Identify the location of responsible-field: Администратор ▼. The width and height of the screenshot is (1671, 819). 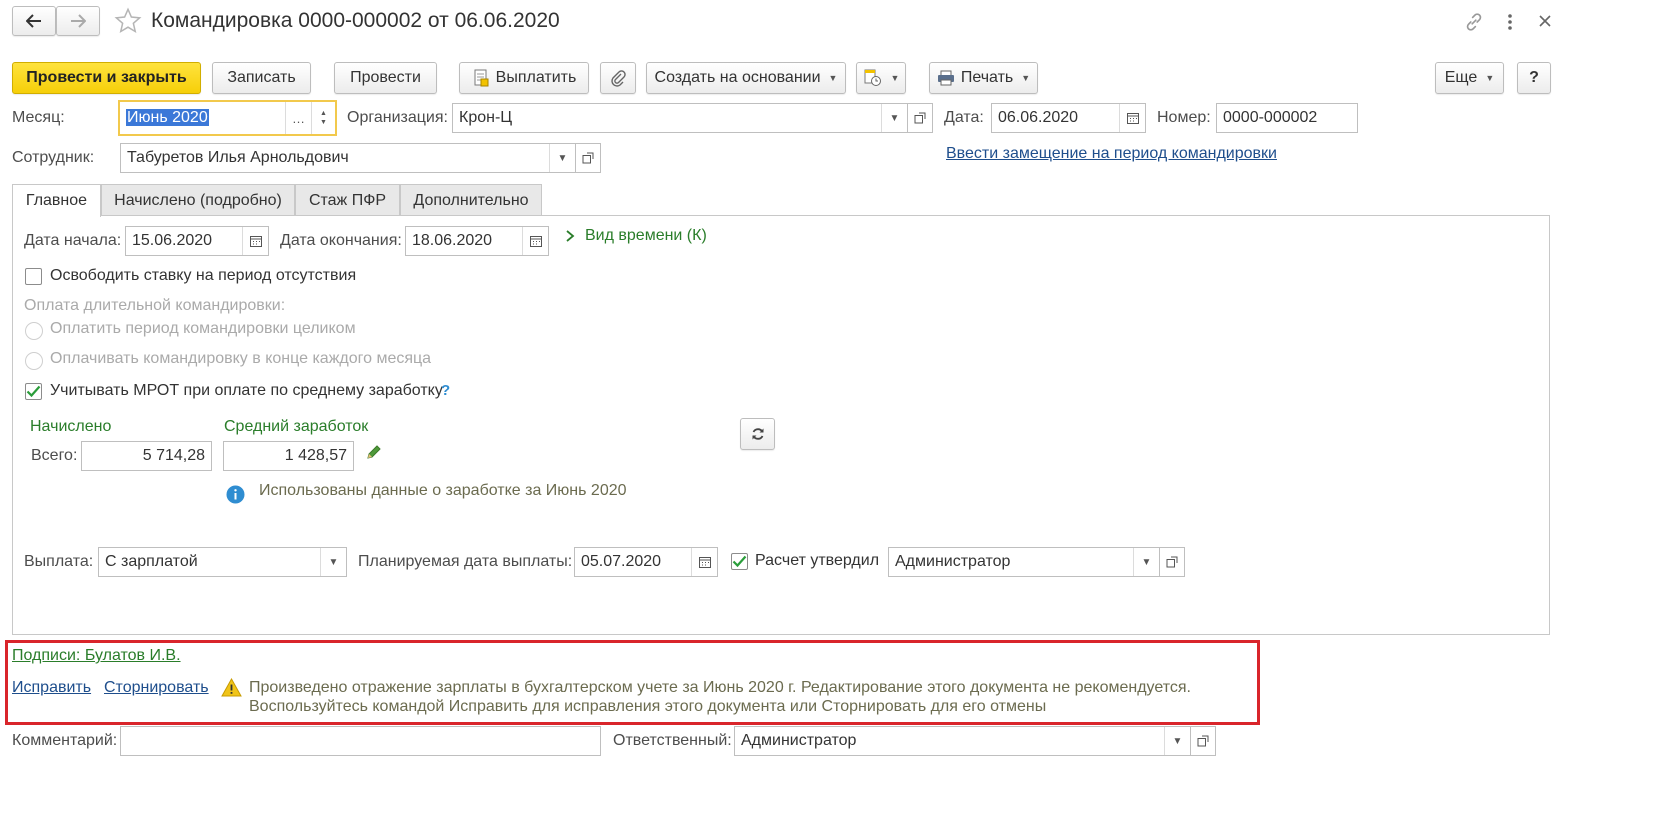
(962, 741).